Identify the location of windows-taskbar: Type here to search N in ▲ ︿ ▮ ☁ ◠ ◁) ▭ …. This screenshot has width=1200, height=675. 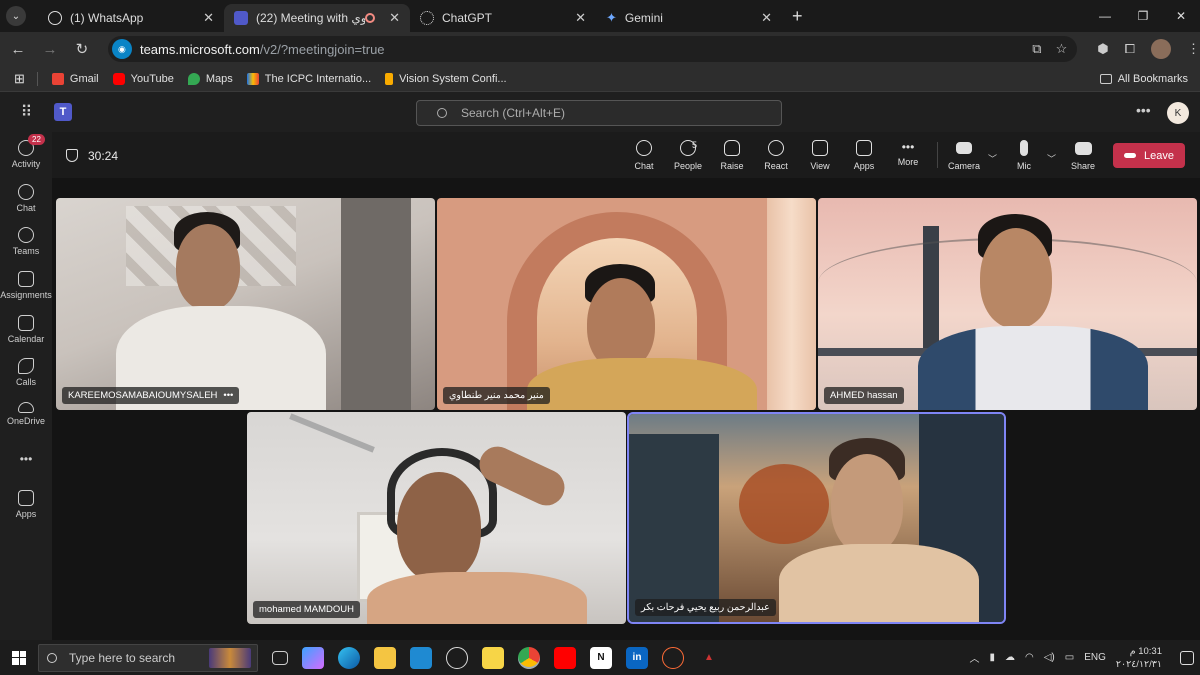
(600, 657).